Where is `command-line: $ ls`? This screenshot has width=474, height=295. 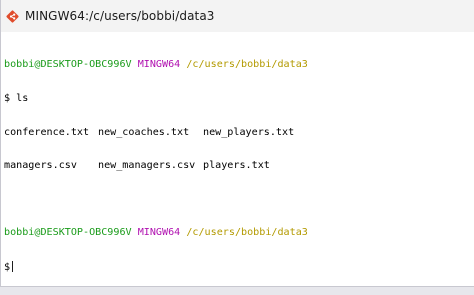
command-line: $ ls is located at coordinates (16, 98).